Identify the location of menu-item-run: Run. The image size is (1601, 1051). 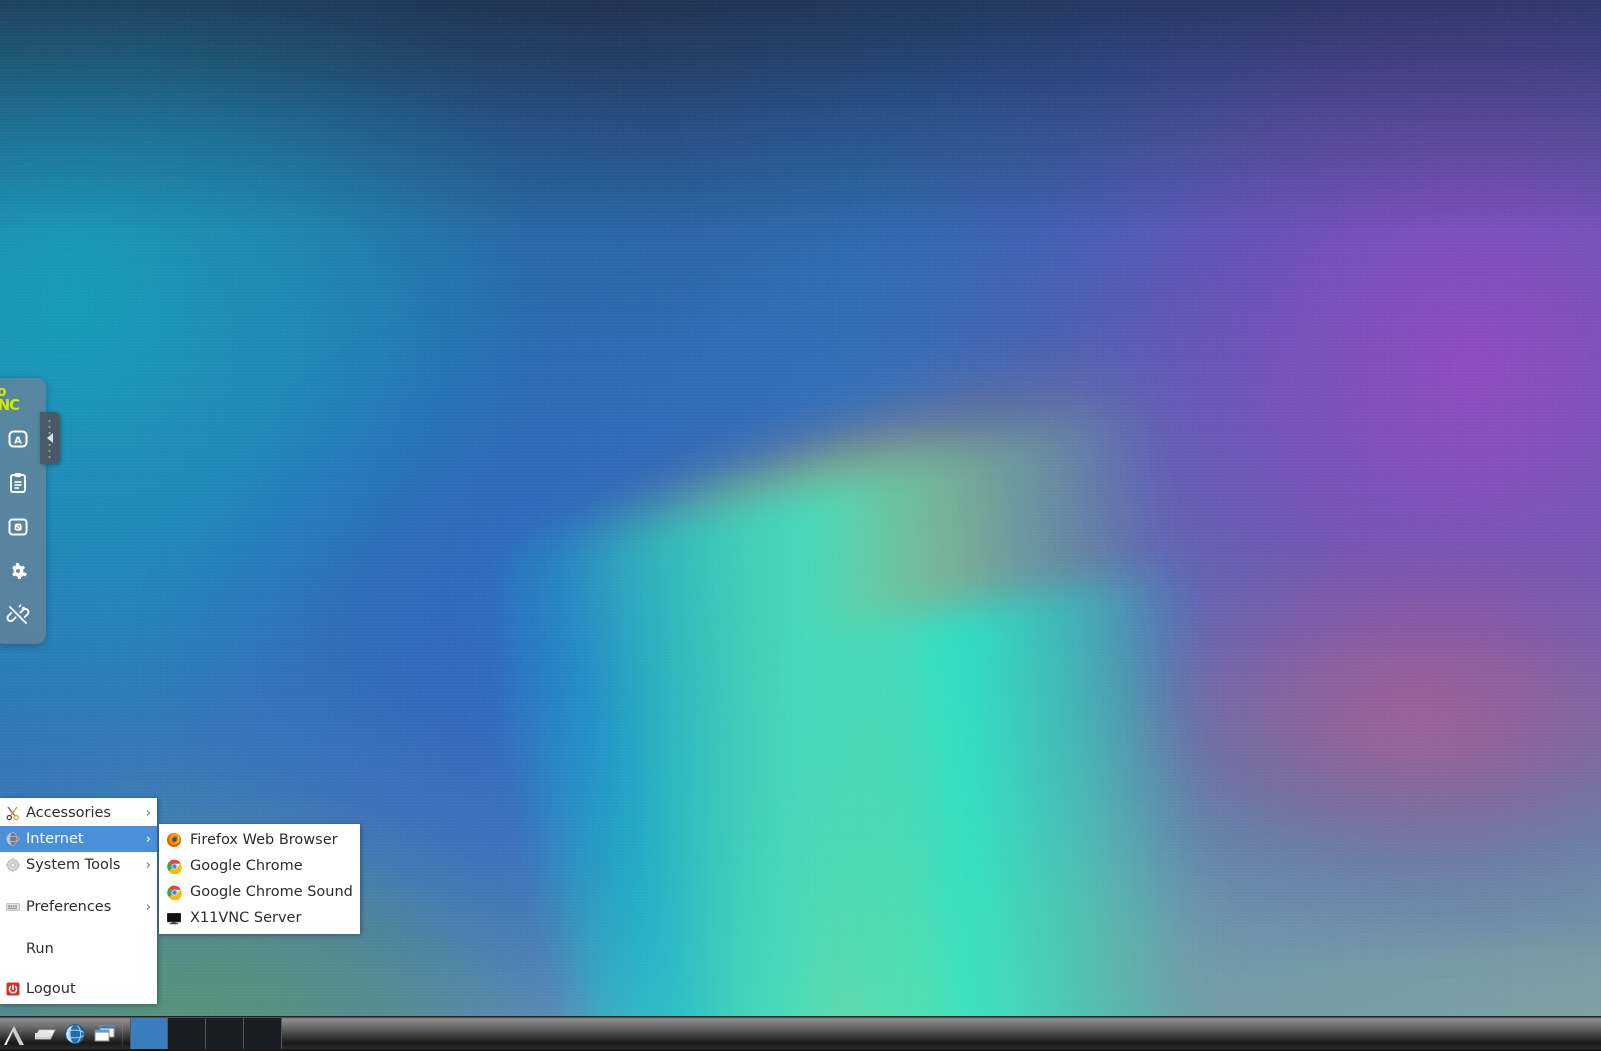
(78, 949).